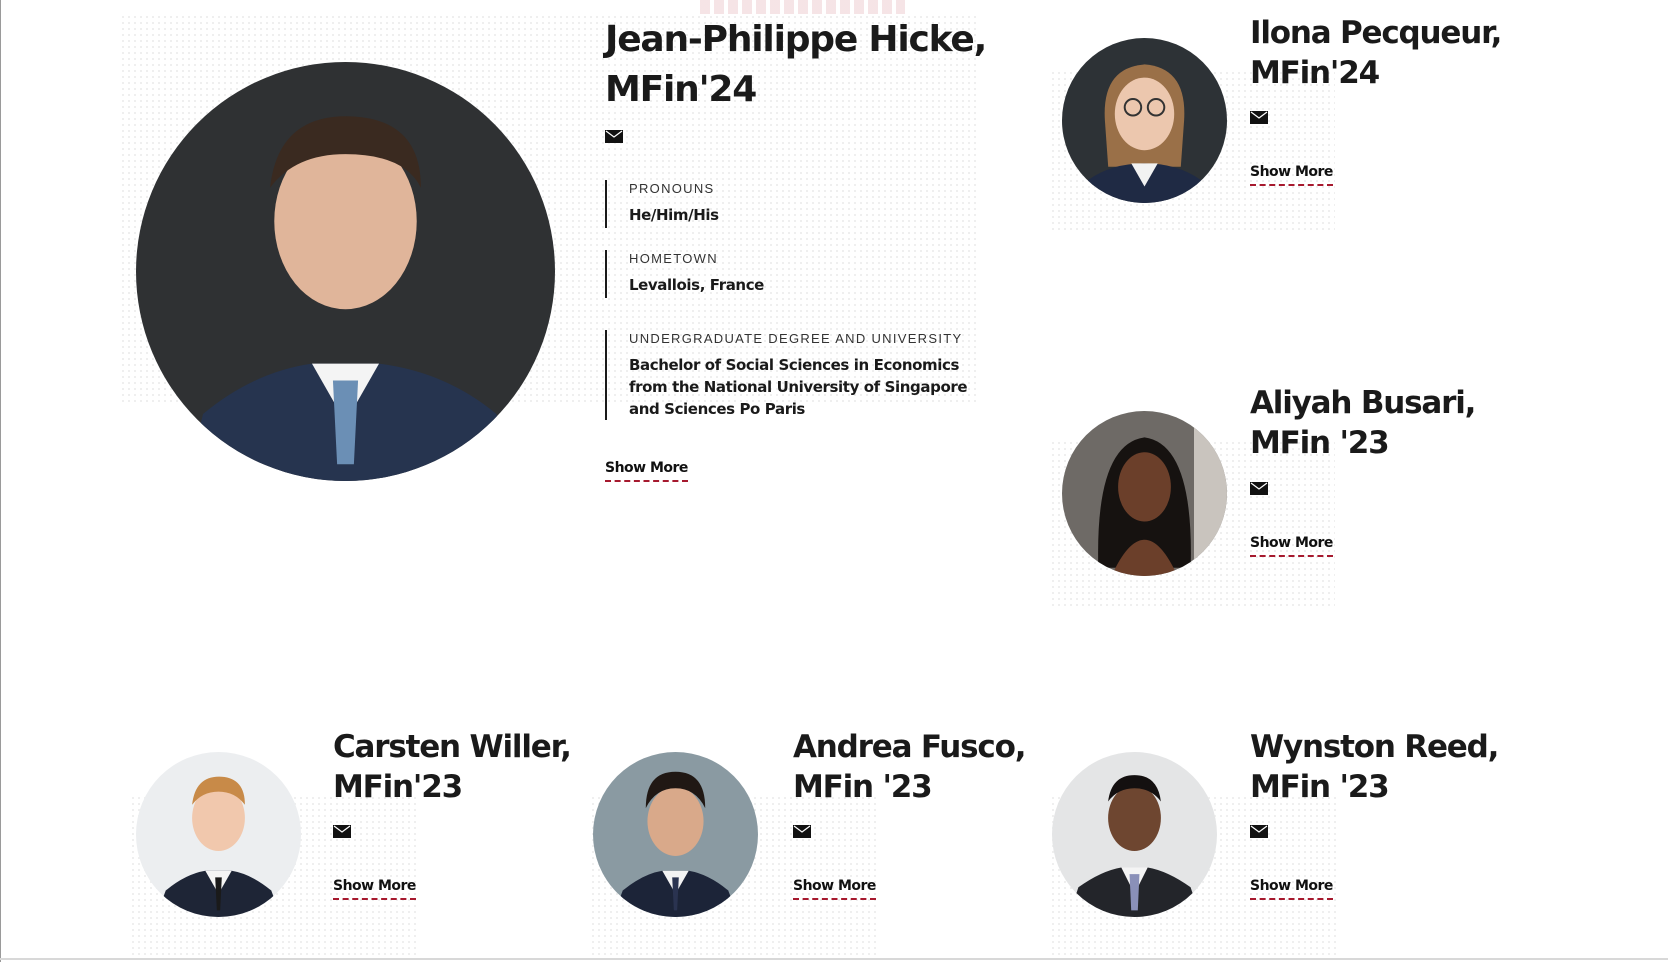  What do you see at coordinates (673, 258) in the screenshot?
I see `fact-label: HOMETOWN` at bounding box center [673, 258].